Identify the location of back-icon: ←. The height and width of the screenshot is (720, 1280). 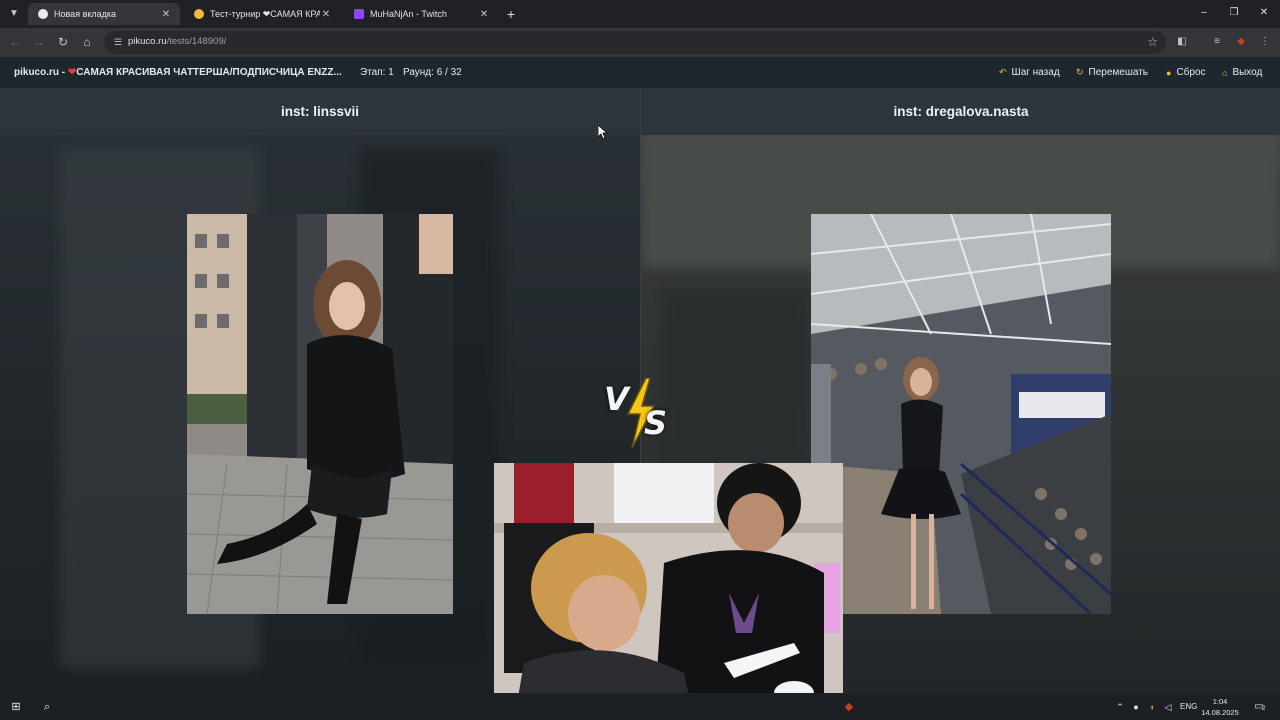
(15, 42).